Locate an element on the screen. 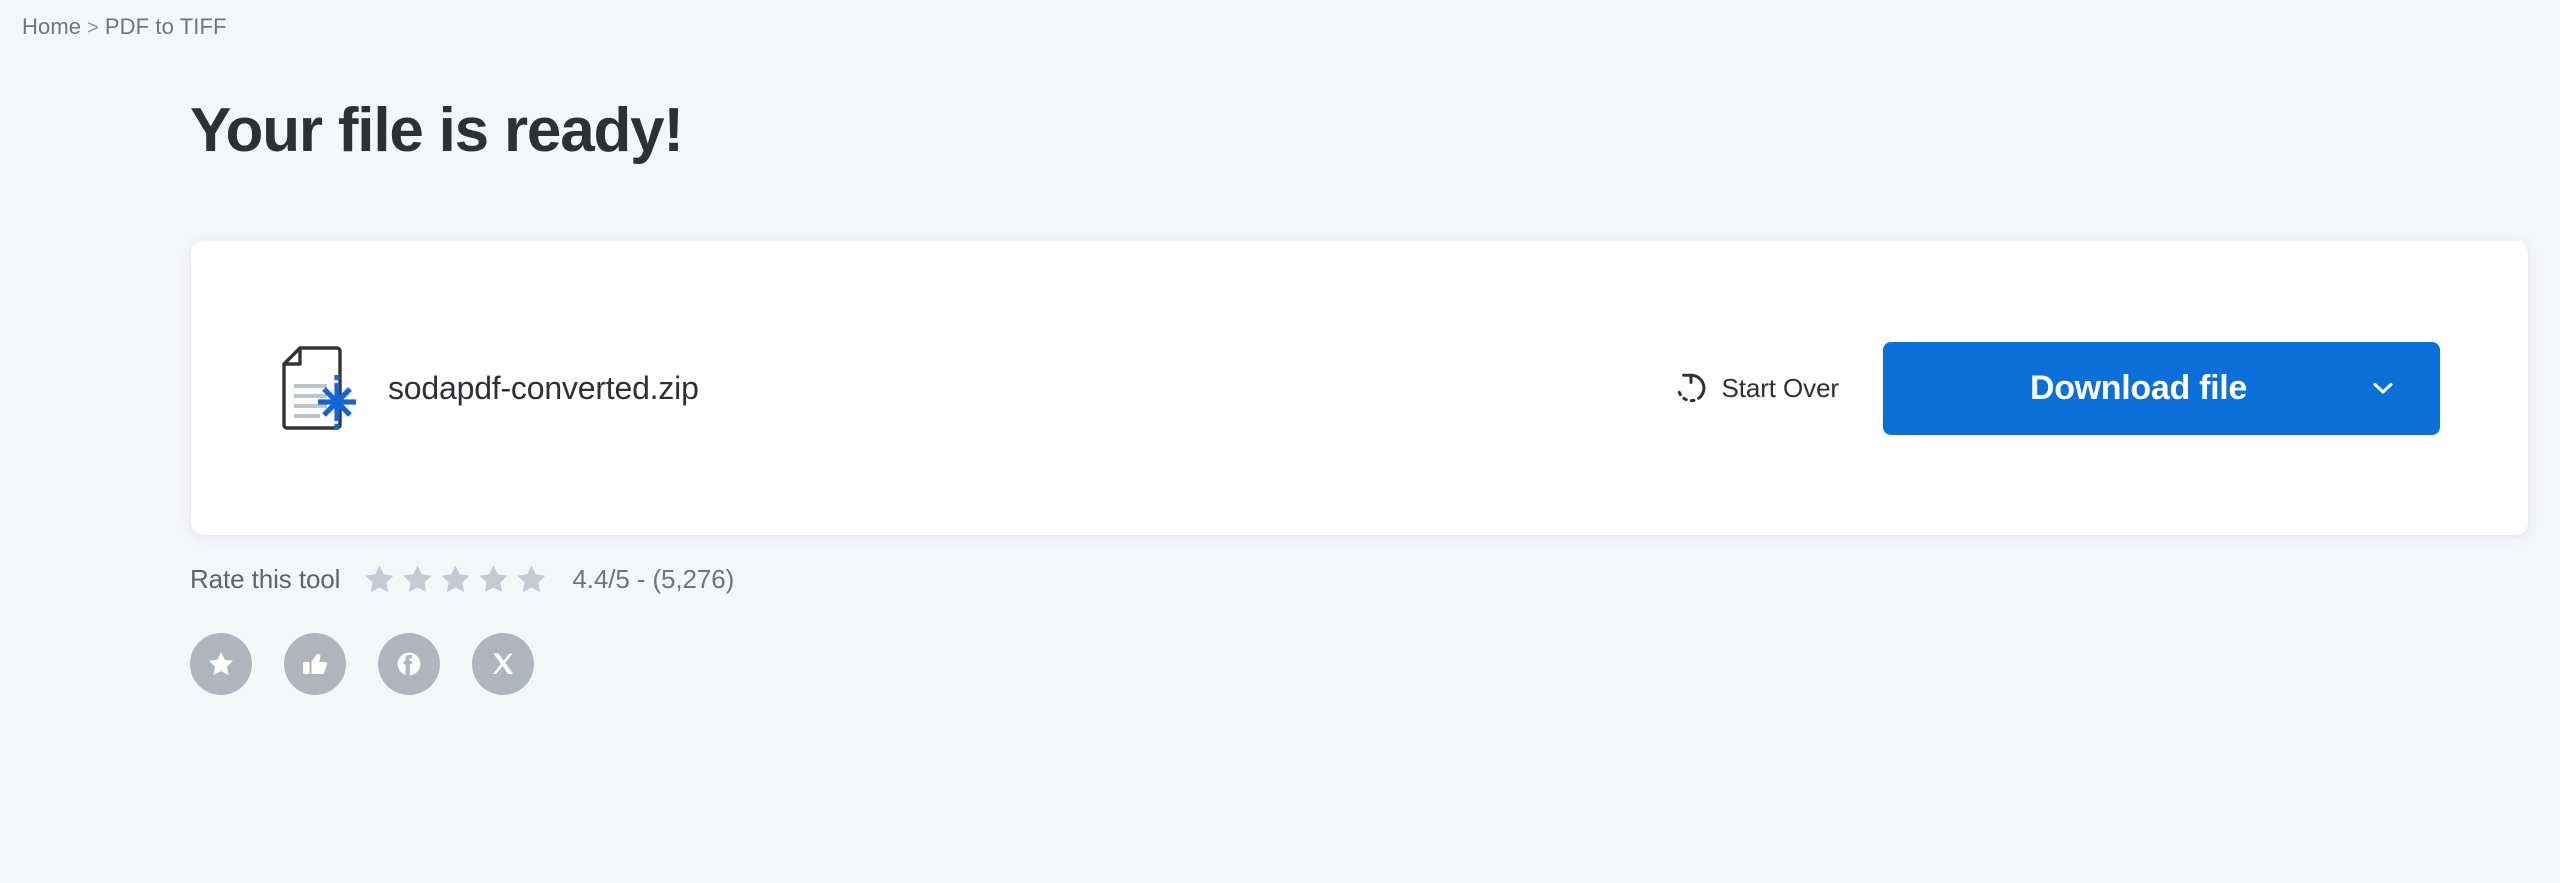 The width and height of the screenshot is (2560, 883). download-file-button: Download file is located at coordinates (2161, 388).